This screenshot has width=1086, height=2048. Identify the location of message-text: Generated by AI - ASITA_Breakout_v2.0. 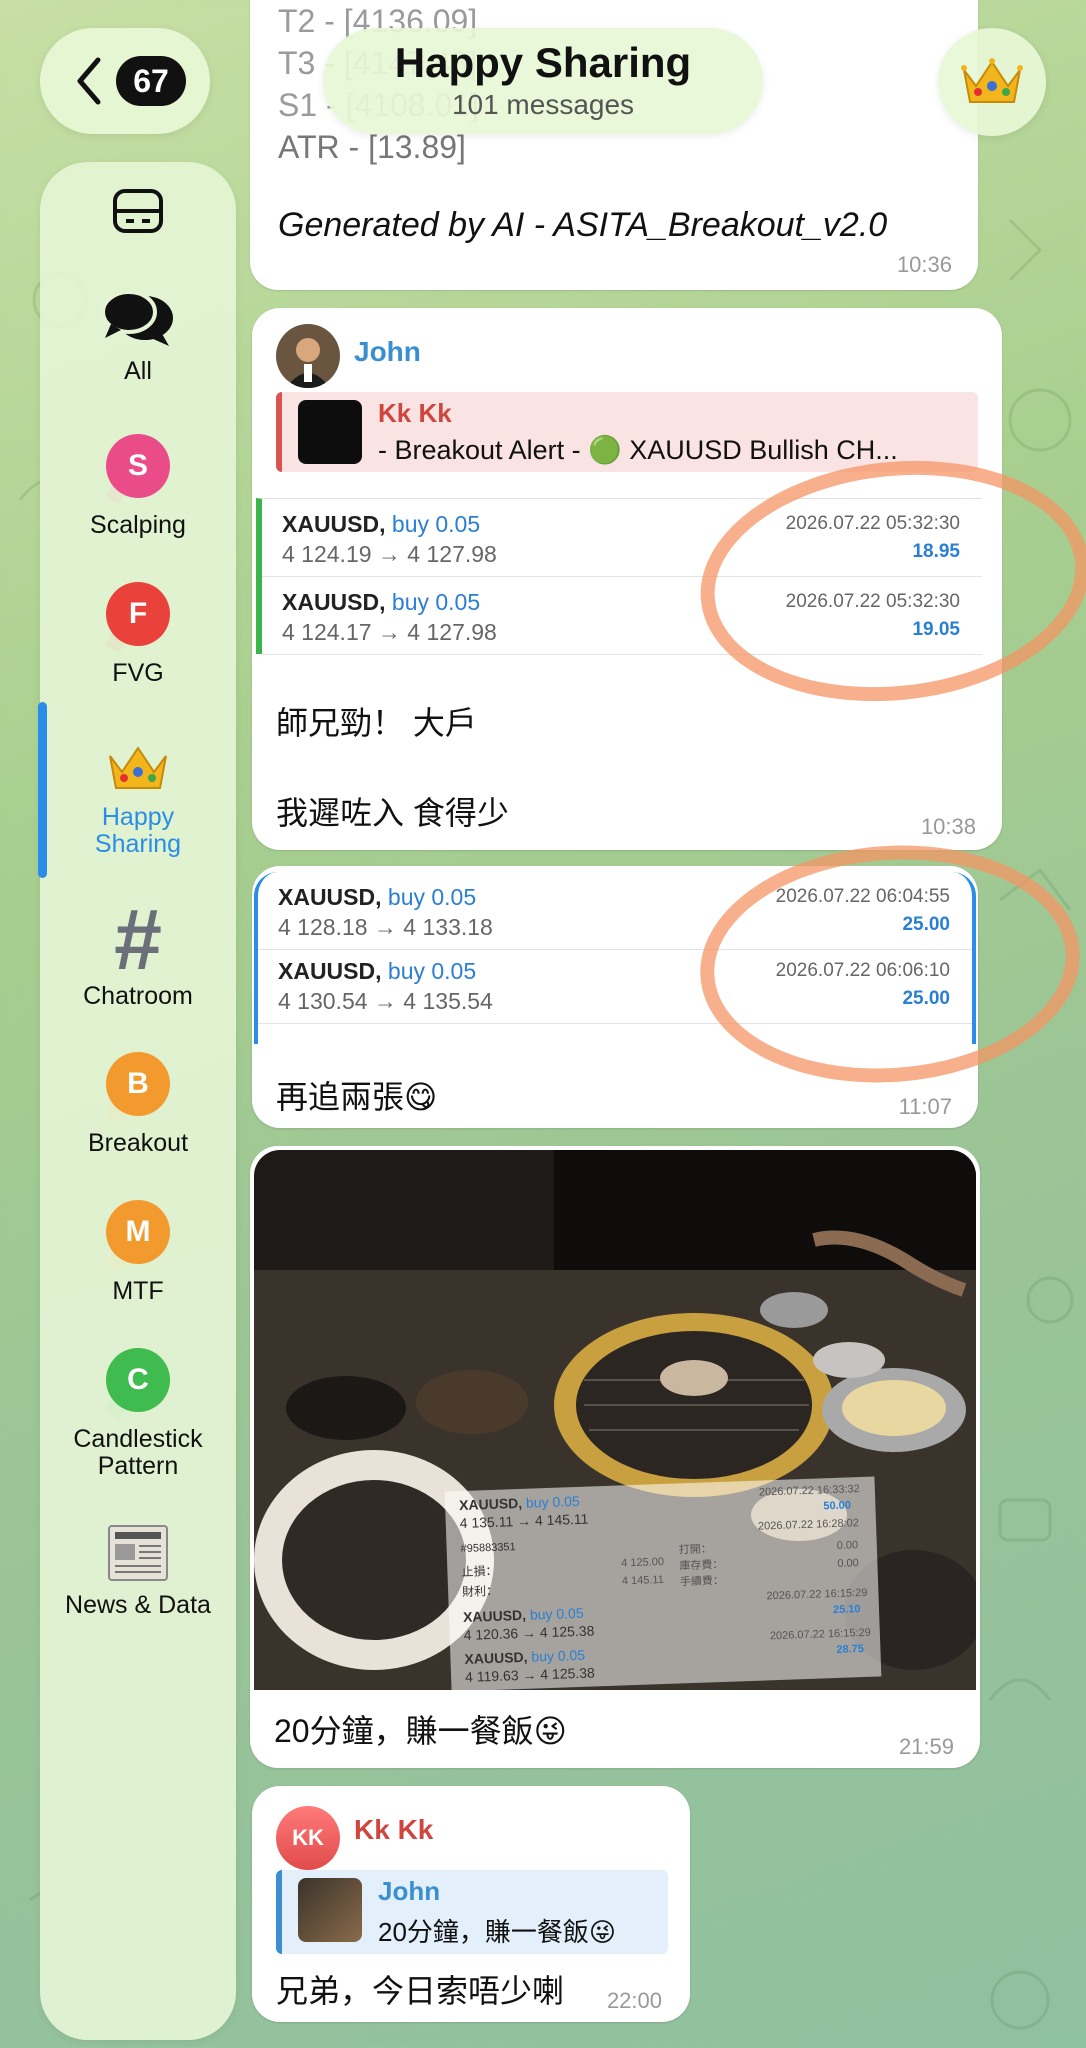
(583, 225).